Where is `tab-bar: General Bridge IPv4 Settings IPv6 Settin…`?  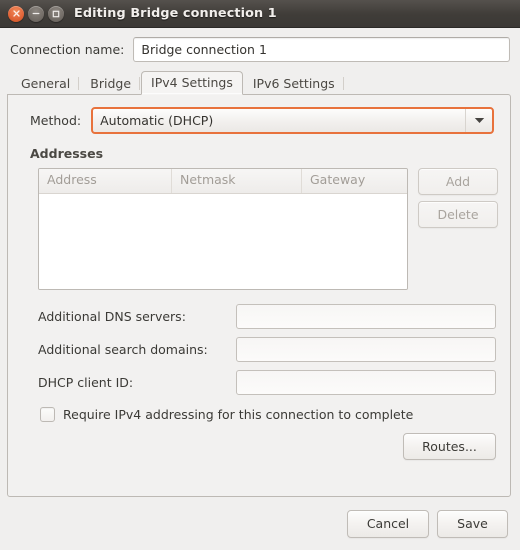
tab-bar: General Bridge IPv4 Settings IPv6 Settin… is located at coordinates (259, 82).